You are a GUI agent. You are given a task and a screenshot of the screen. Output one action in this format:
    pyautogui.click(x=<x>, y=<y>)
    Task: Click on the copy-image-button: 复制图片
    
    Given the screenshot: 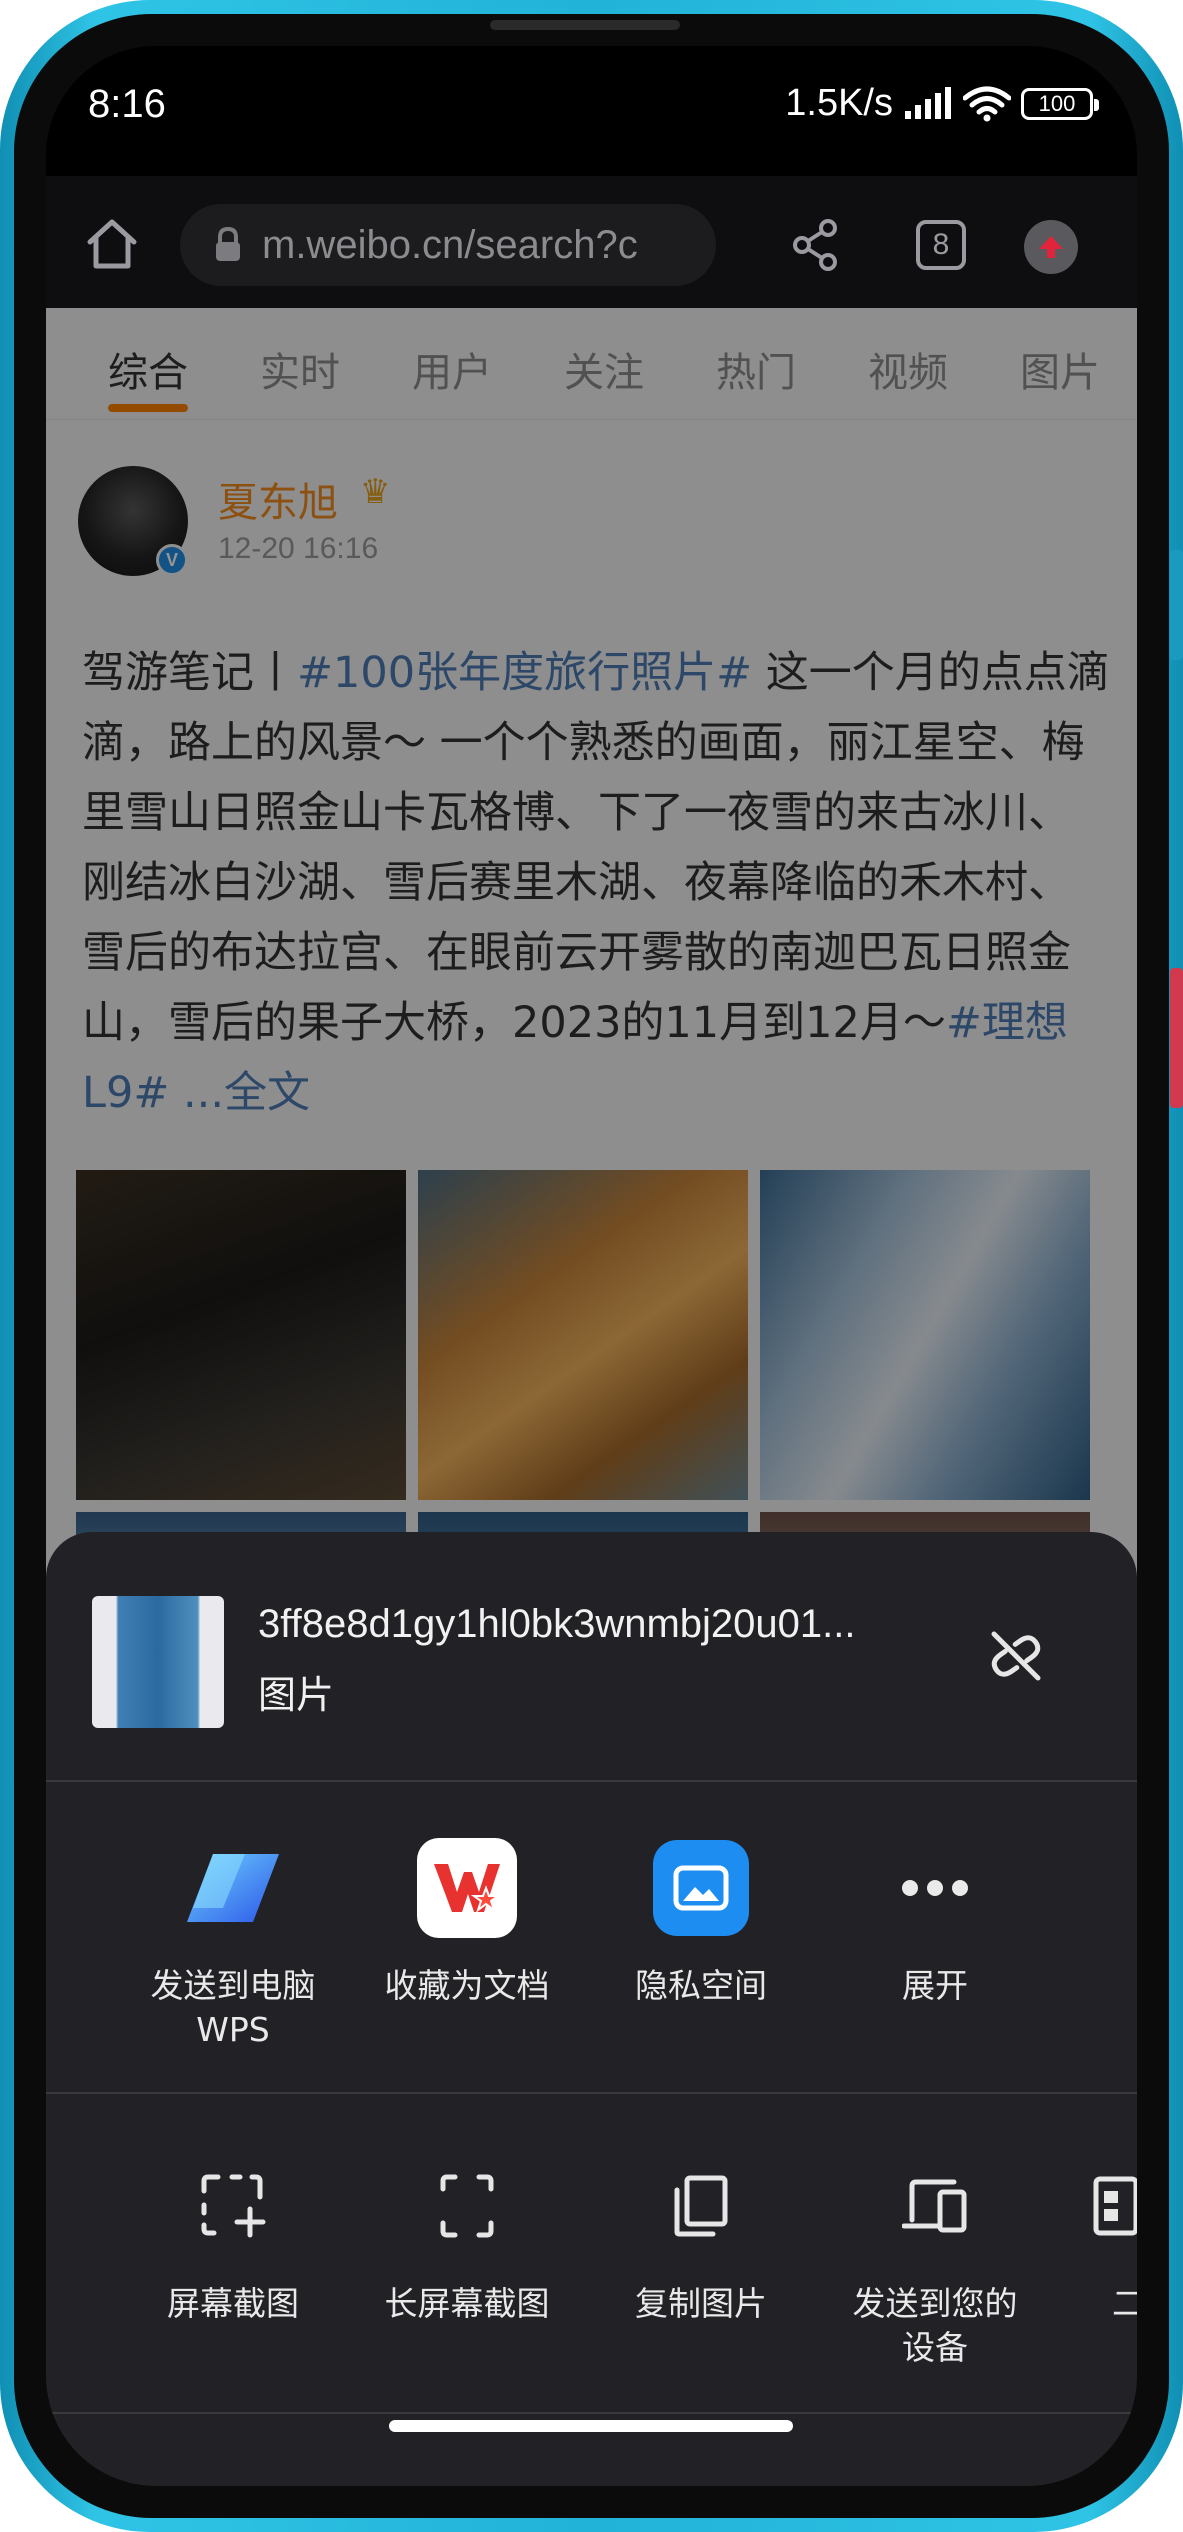 What is the action you would take?
    pyautogui.click(x=701, y=2241)
    